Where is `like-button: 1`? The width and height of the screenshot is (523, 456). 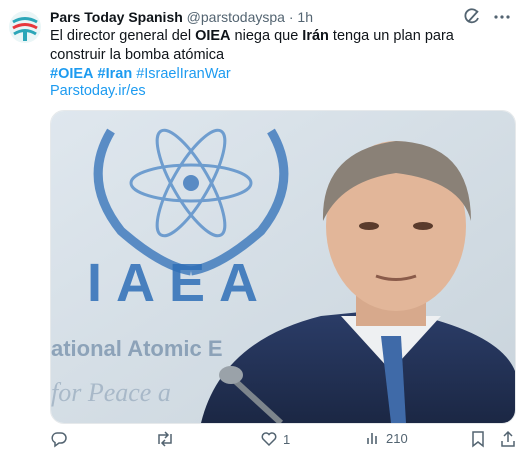
like-button: 1 is located at coordinates (275, 439).